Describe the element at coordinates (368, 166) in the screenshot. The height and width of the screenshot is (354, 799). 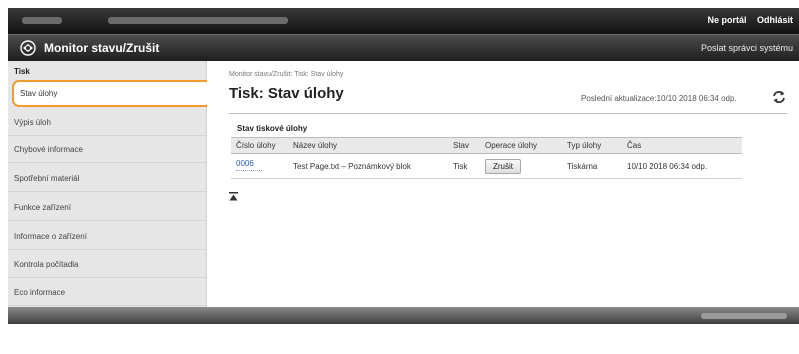
I see `job-name-cell: Test Page.txt – Poznámkový blok` at that location.